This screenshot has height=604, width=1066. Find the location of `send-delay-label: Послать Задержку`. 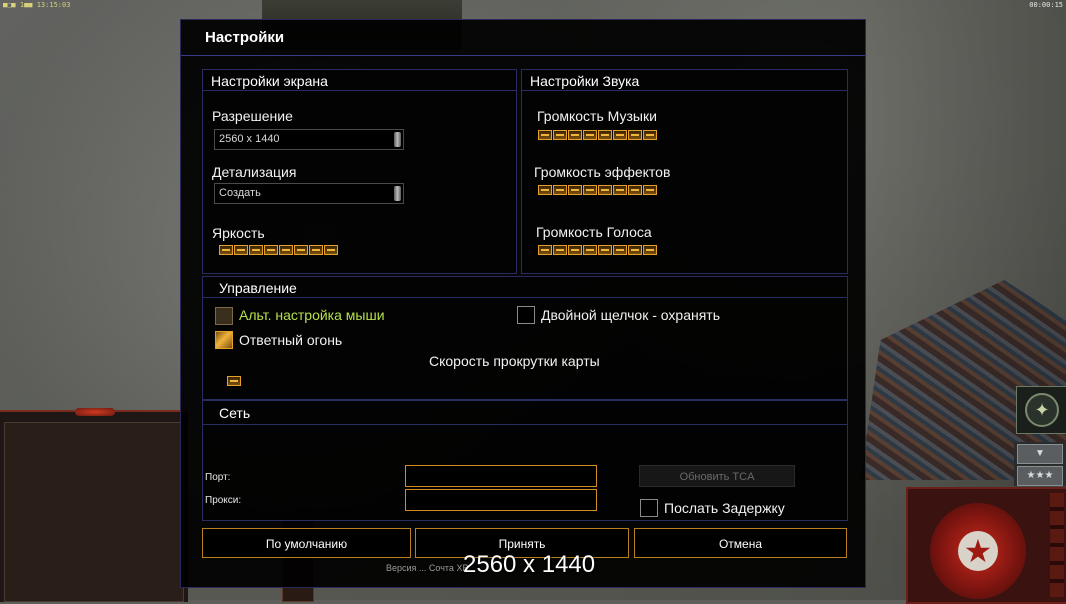

send-delay-label: Послать Задержку is located at coordinates (724, 508).